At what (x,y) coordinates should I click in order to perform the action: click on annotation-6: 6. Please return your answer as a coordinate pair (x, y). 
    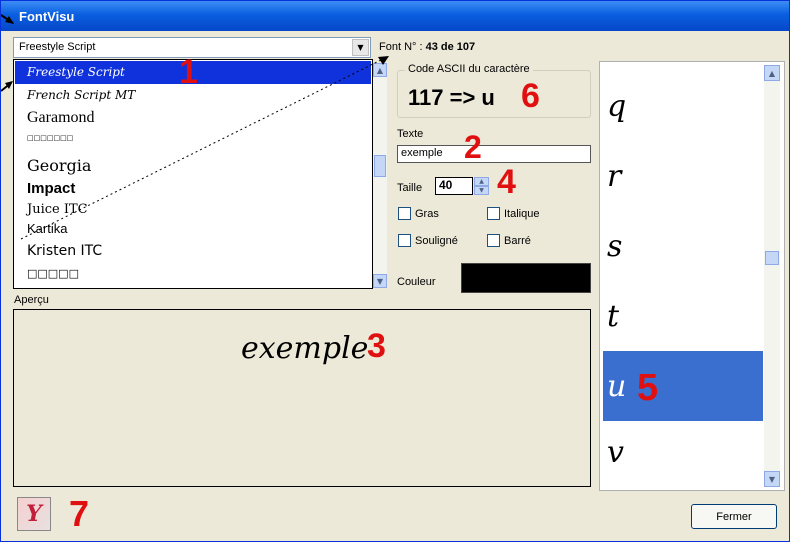
    Looking at the image, I should click on (530, 96).